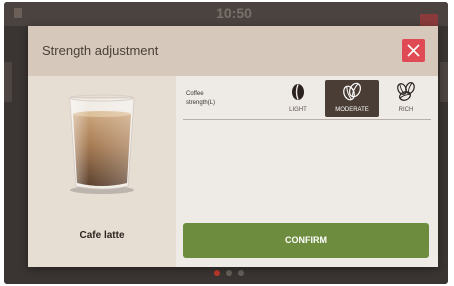 The height and width of the screenshot is (286, 454). What do you see at coordinates (352, 110) in the screenshot?
I see `strength-option-label: MODERATE` at bounding box center [352, 110].